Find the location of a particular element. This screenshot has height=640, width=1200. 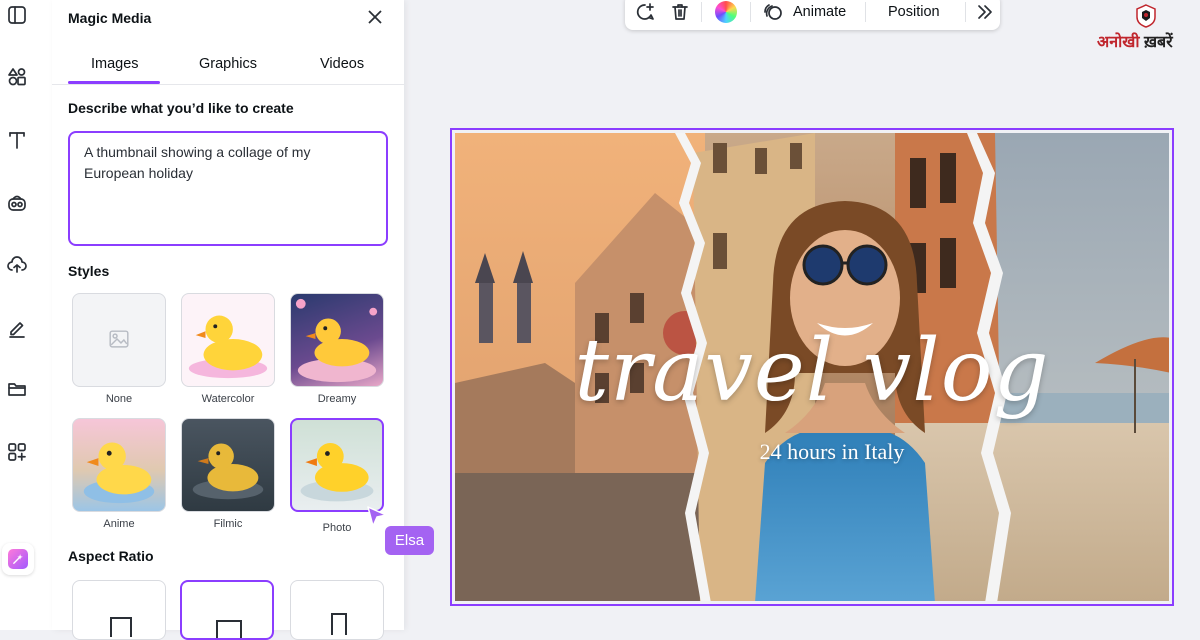

design-layout-icon is located at coordinates (17, 15).